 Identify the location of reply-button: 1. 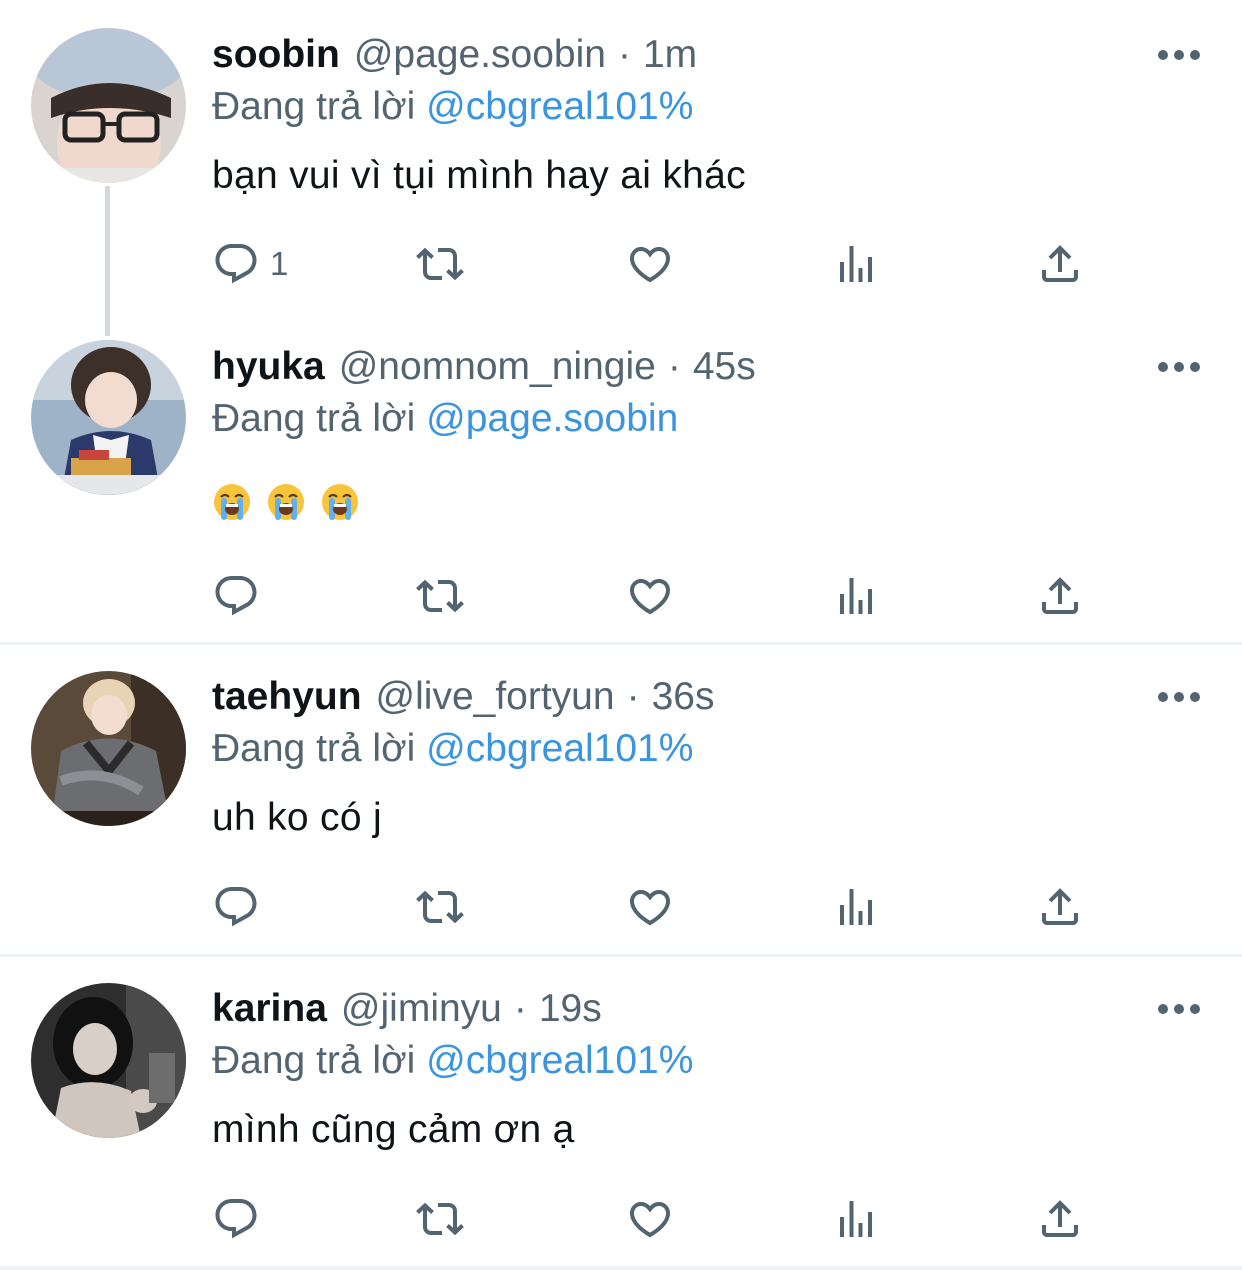
(250, 264).